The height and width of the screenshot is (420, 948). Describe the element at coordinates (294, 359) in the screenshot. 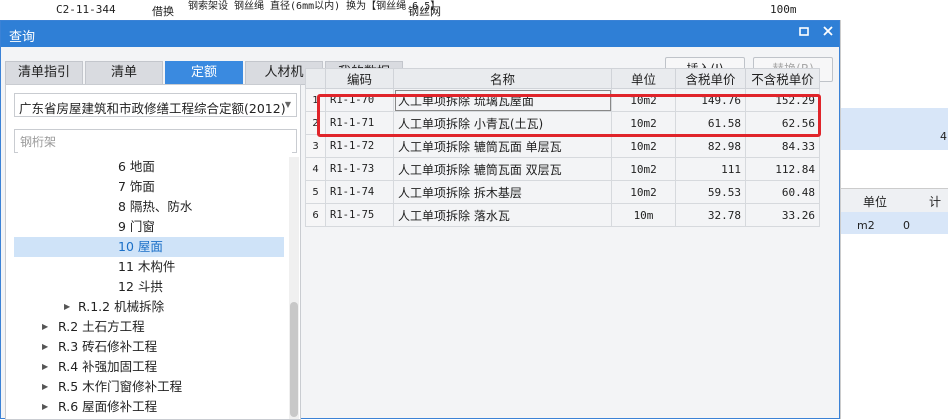

I see `scrollbar-thumb` at that location.